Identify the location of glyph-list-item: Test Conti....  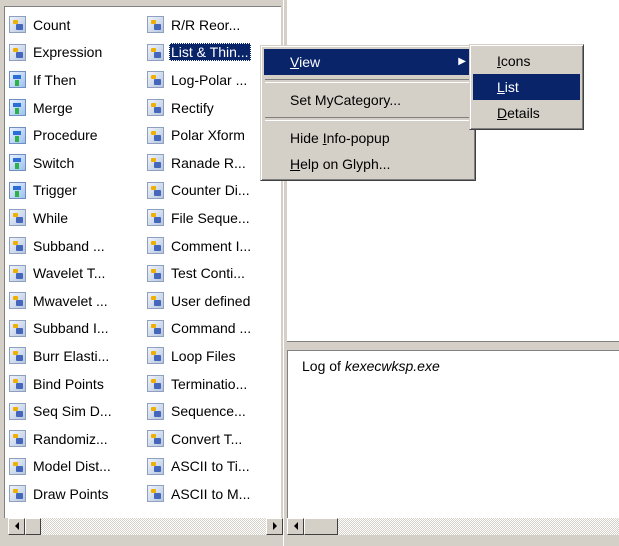
(200, 273).